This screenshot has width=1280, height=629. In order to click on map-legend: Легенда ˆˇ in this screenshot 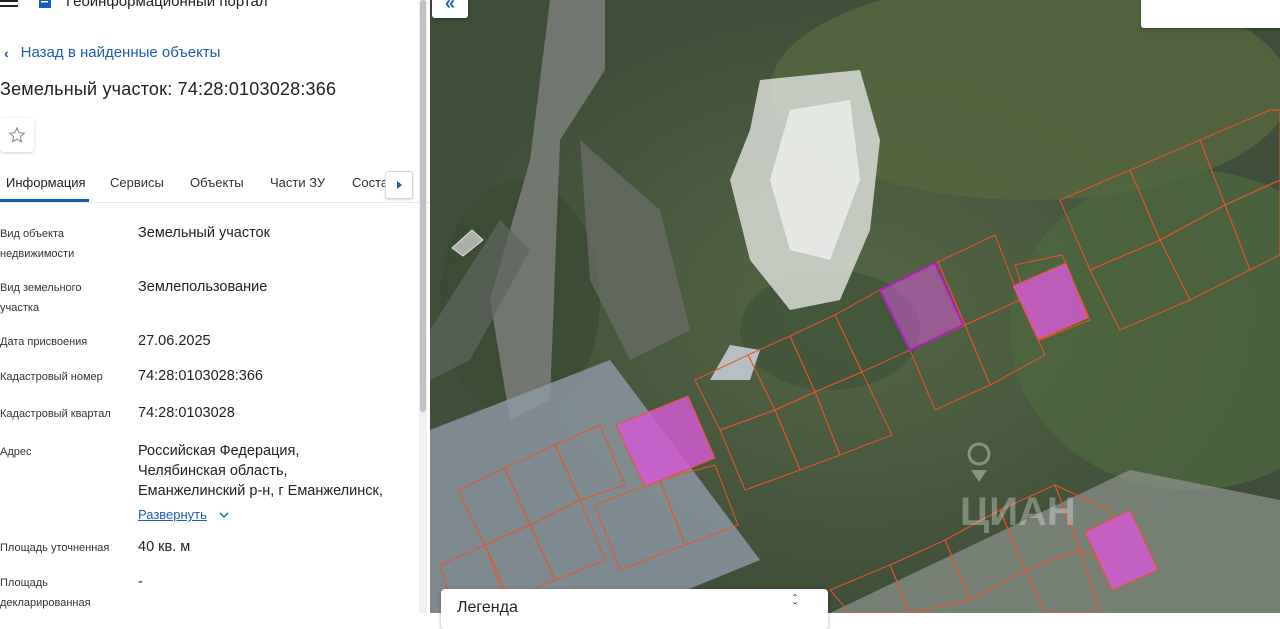, I will do `click(634, 609)`.